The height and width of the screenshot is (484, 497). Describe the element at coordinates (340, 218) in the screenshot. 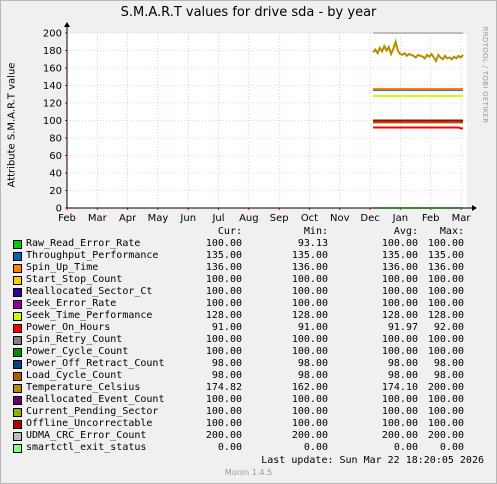

I see `x-tick-label: Nov` at that location.